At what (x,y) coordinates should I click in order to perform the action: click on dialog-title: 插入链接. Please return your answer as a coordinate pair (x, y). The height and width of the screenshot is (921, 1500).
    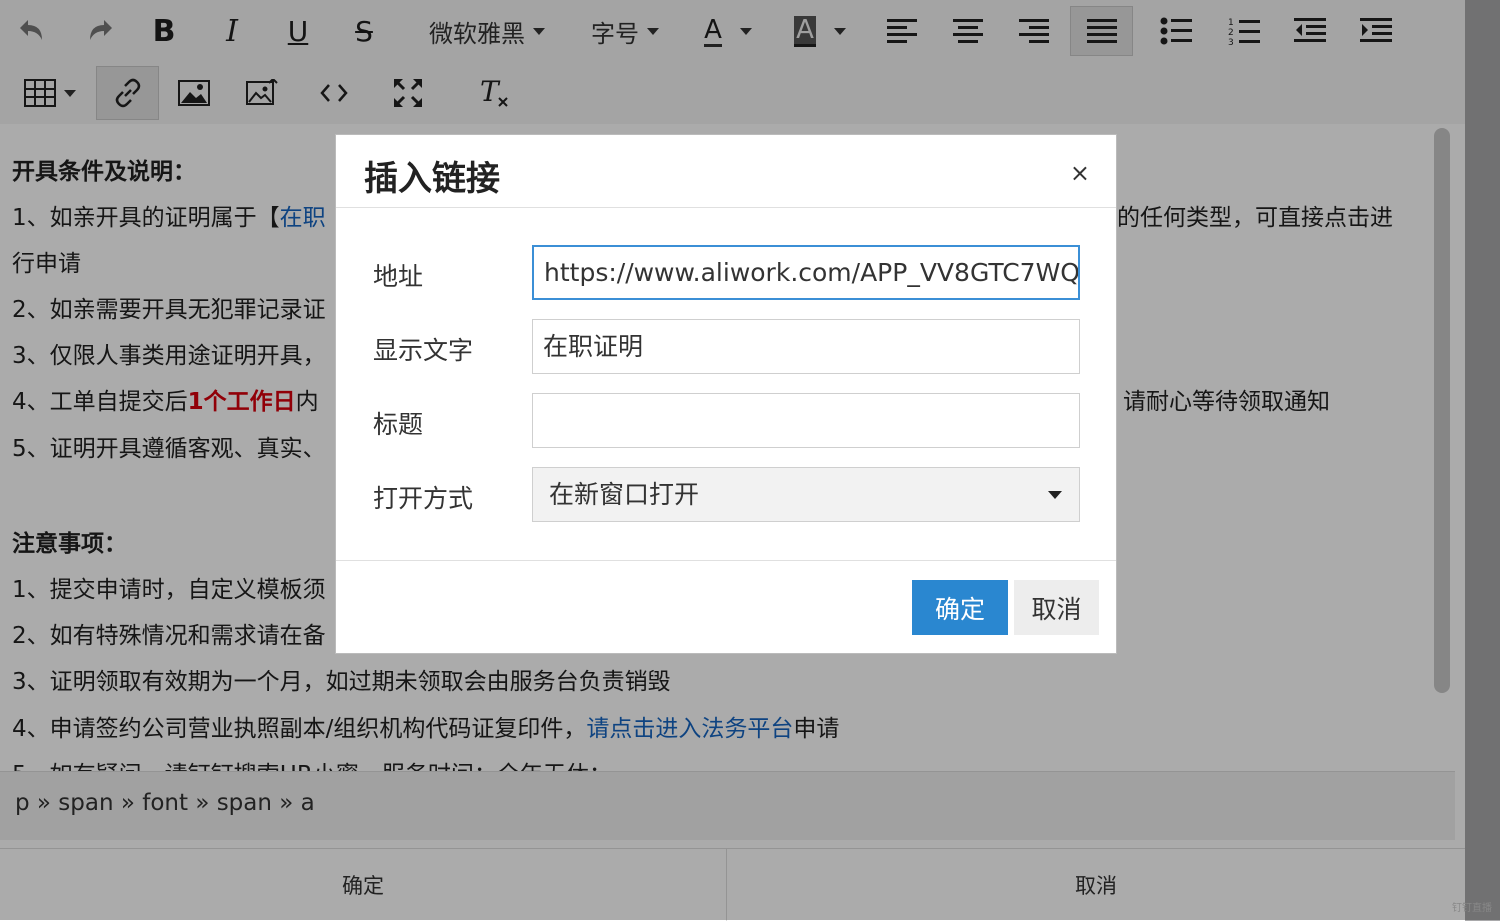
    Looking at the image, I should click on (432, 179).